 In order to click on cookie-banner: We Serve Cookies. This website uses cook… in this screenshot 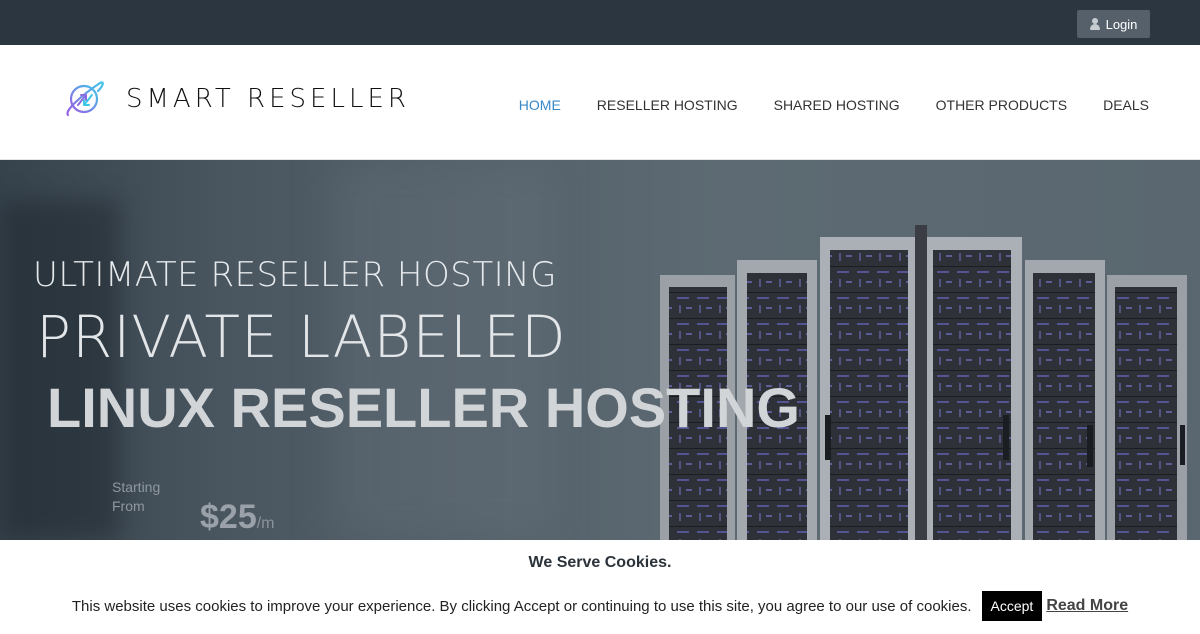, I will do `click(600, 587)`.